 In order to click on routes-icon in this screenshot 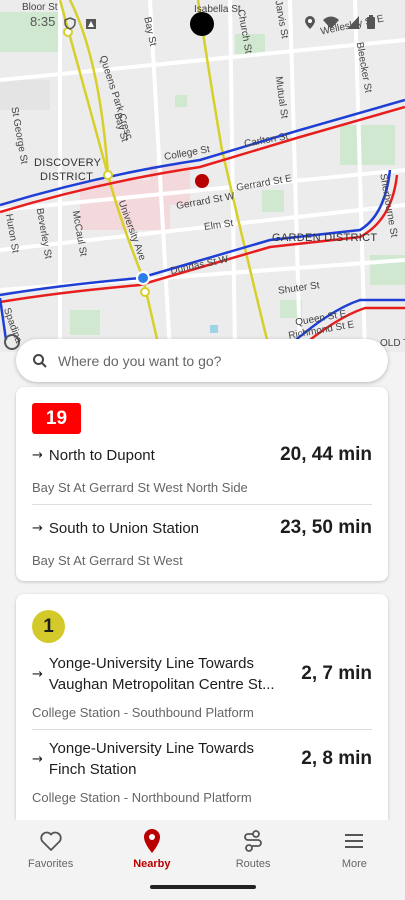, I will do `click(253, 841)`.